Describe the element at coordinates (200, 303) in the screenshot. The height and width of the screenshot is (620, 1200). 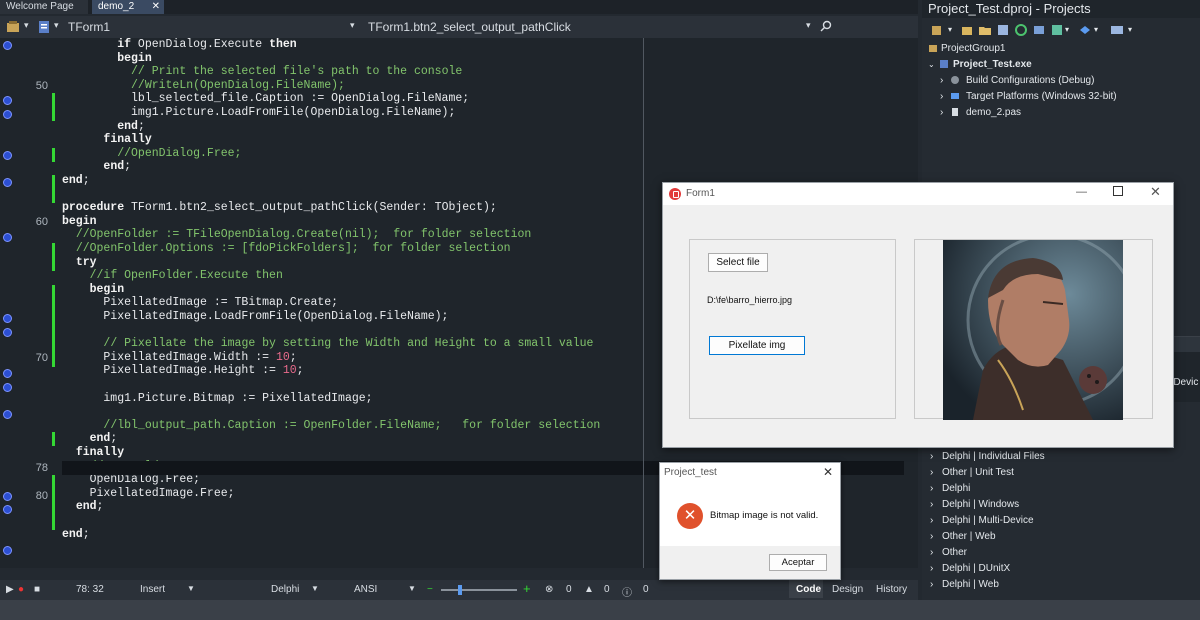
I see `code-line: PixellatedImage := TBitmap.Create;` at that location.